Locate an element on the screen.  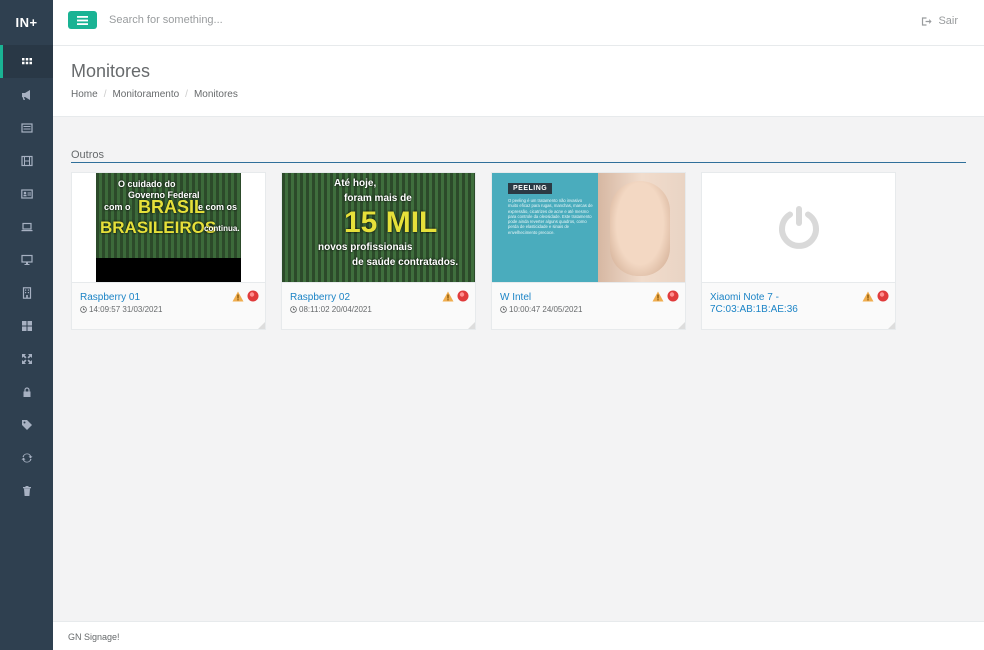
sidebar-item-layouts is located at coordinates (26, 325).